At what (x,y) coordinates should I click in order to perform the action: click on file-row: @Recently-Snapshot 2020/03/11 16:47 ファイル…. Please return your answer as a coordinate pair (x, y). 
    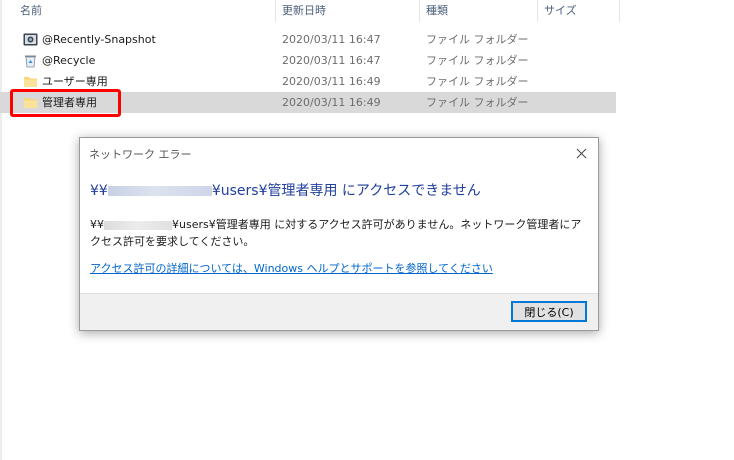
    Looking at the image, I should click on (308, 39).